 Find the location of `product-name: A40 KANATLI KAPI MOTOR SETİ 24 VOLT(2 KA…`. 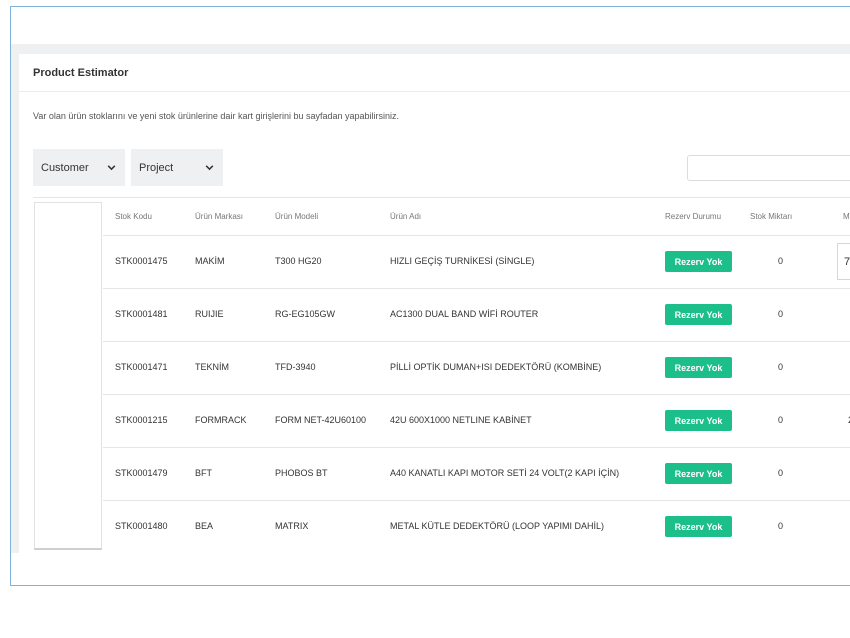

product-name: A40 KANATLI KAPI MOTOR SETİ 24 VOLT(2 KA… is located at coordinates (505, 473).